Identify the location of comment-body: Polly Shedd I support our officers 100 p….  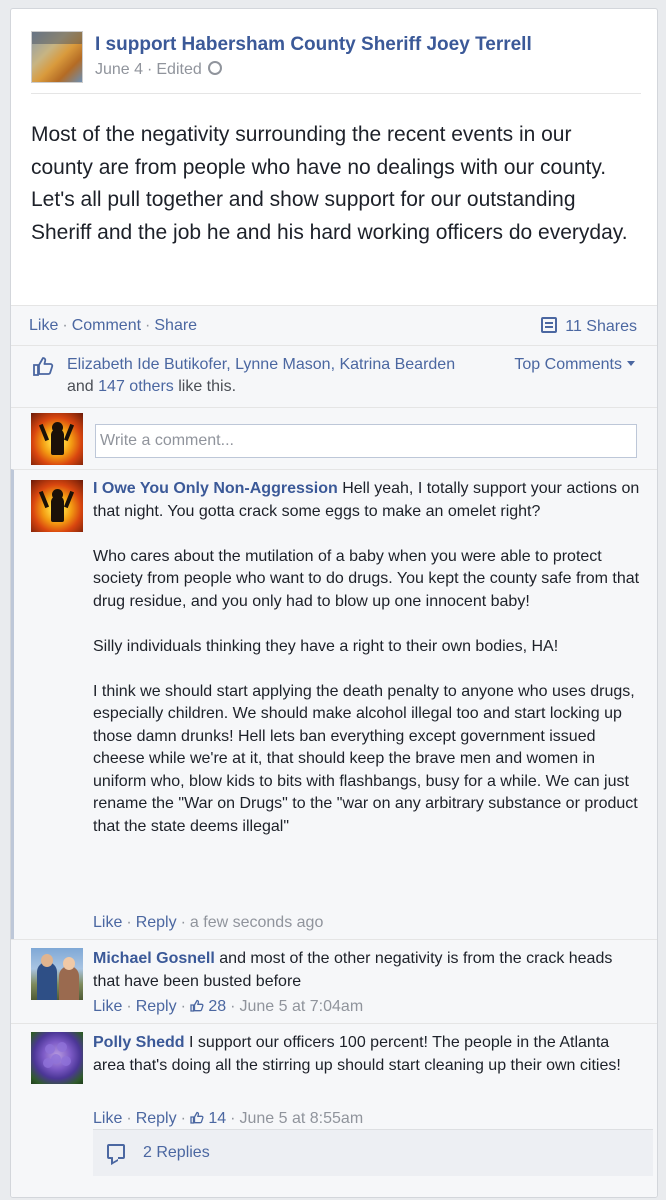
(368, 1054).